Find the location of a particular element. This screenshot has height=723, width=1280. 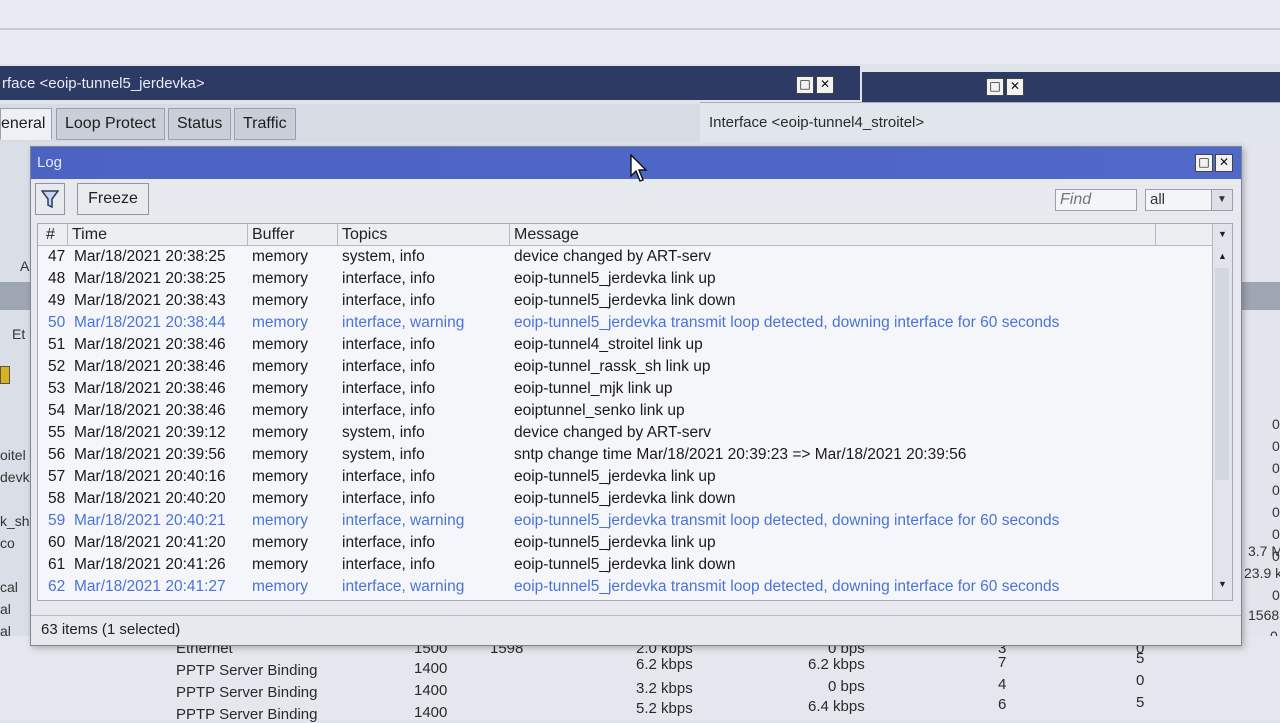

interface-tabs: eneral Loop Protect Status Traffic is located at coordinates (350, 123).